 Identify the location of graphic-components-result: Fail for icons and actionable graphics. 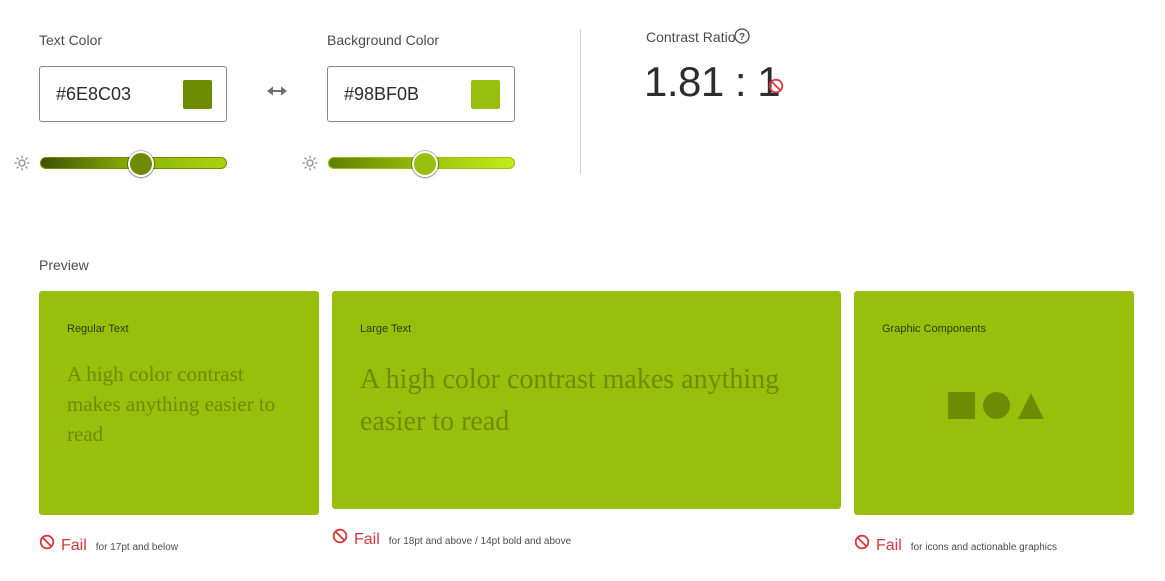
(955, 544).